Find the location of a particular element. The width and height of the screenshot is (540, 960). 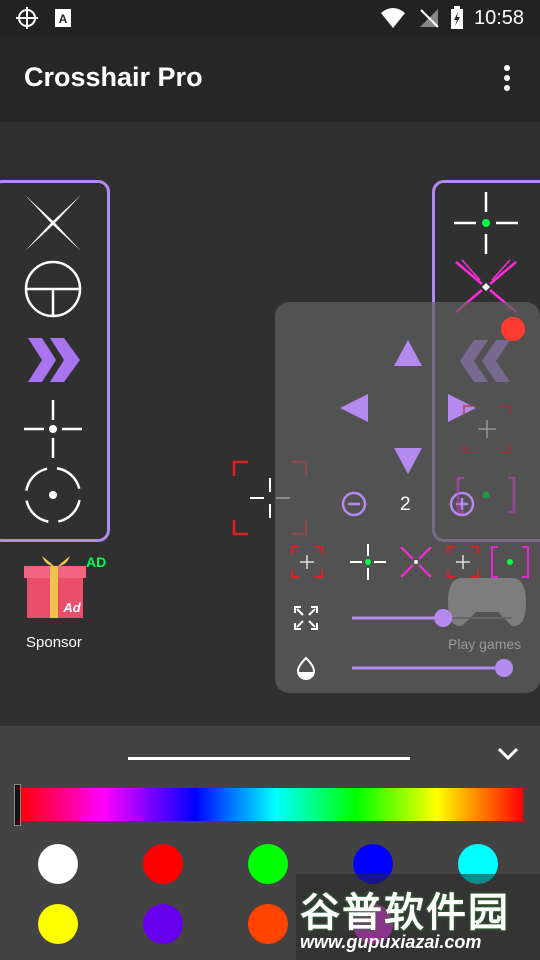

crosshair-notification-icon is located at coordinates (27, 18).